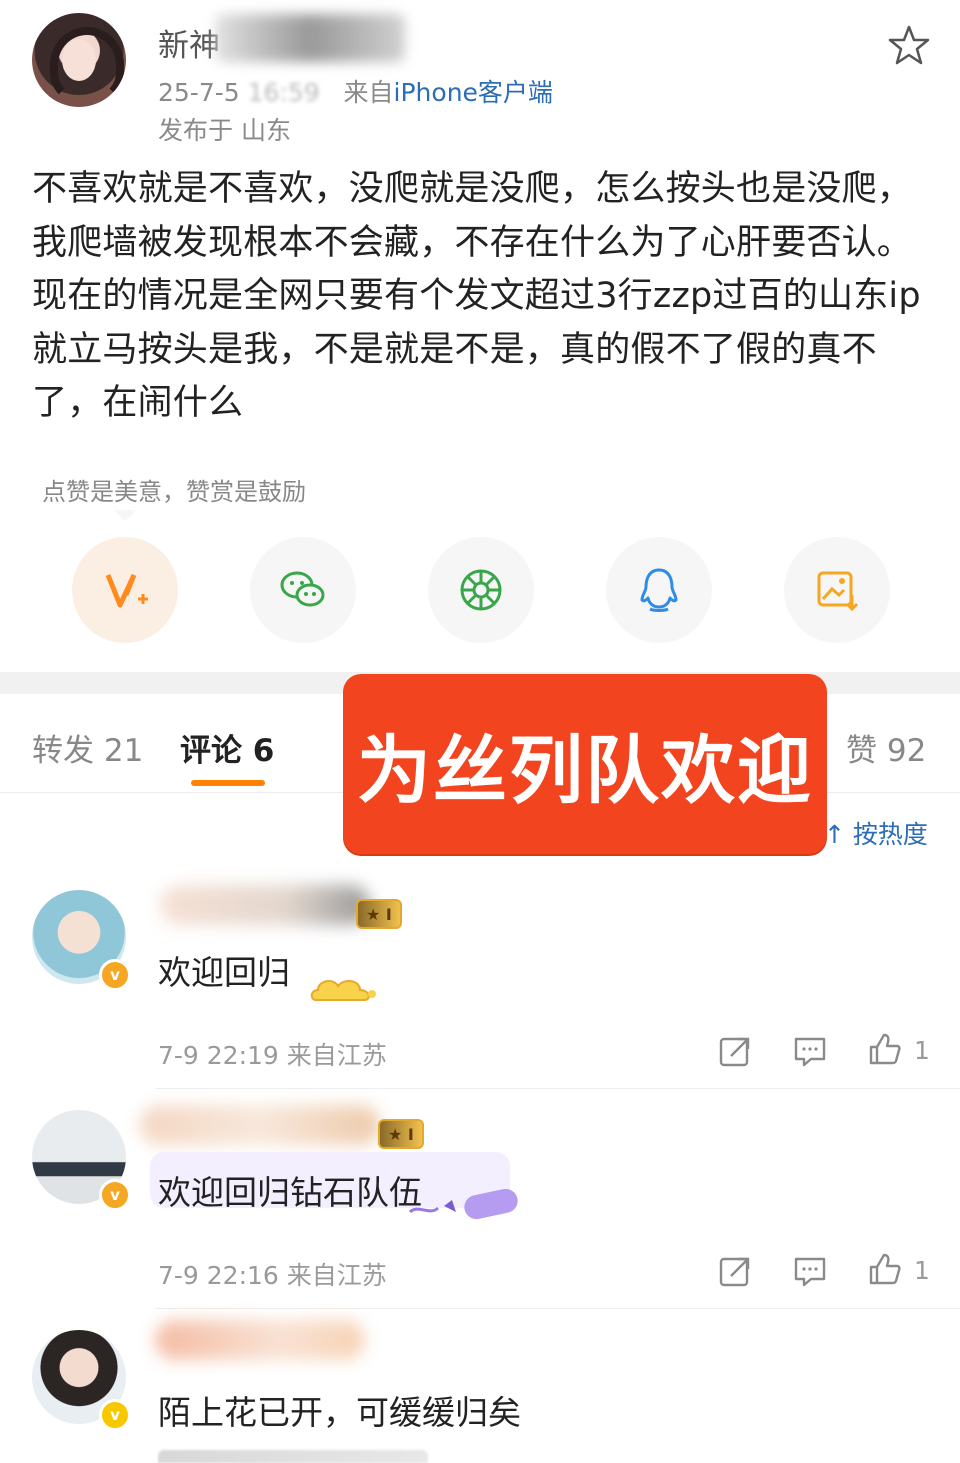 Image resolution: width=960 pixels, height=1463 pixels. What do you see at coordinates (224, 972) in the screenshot?
I see `comment-text: 欢迎回归` at bounding box center [224, 972].